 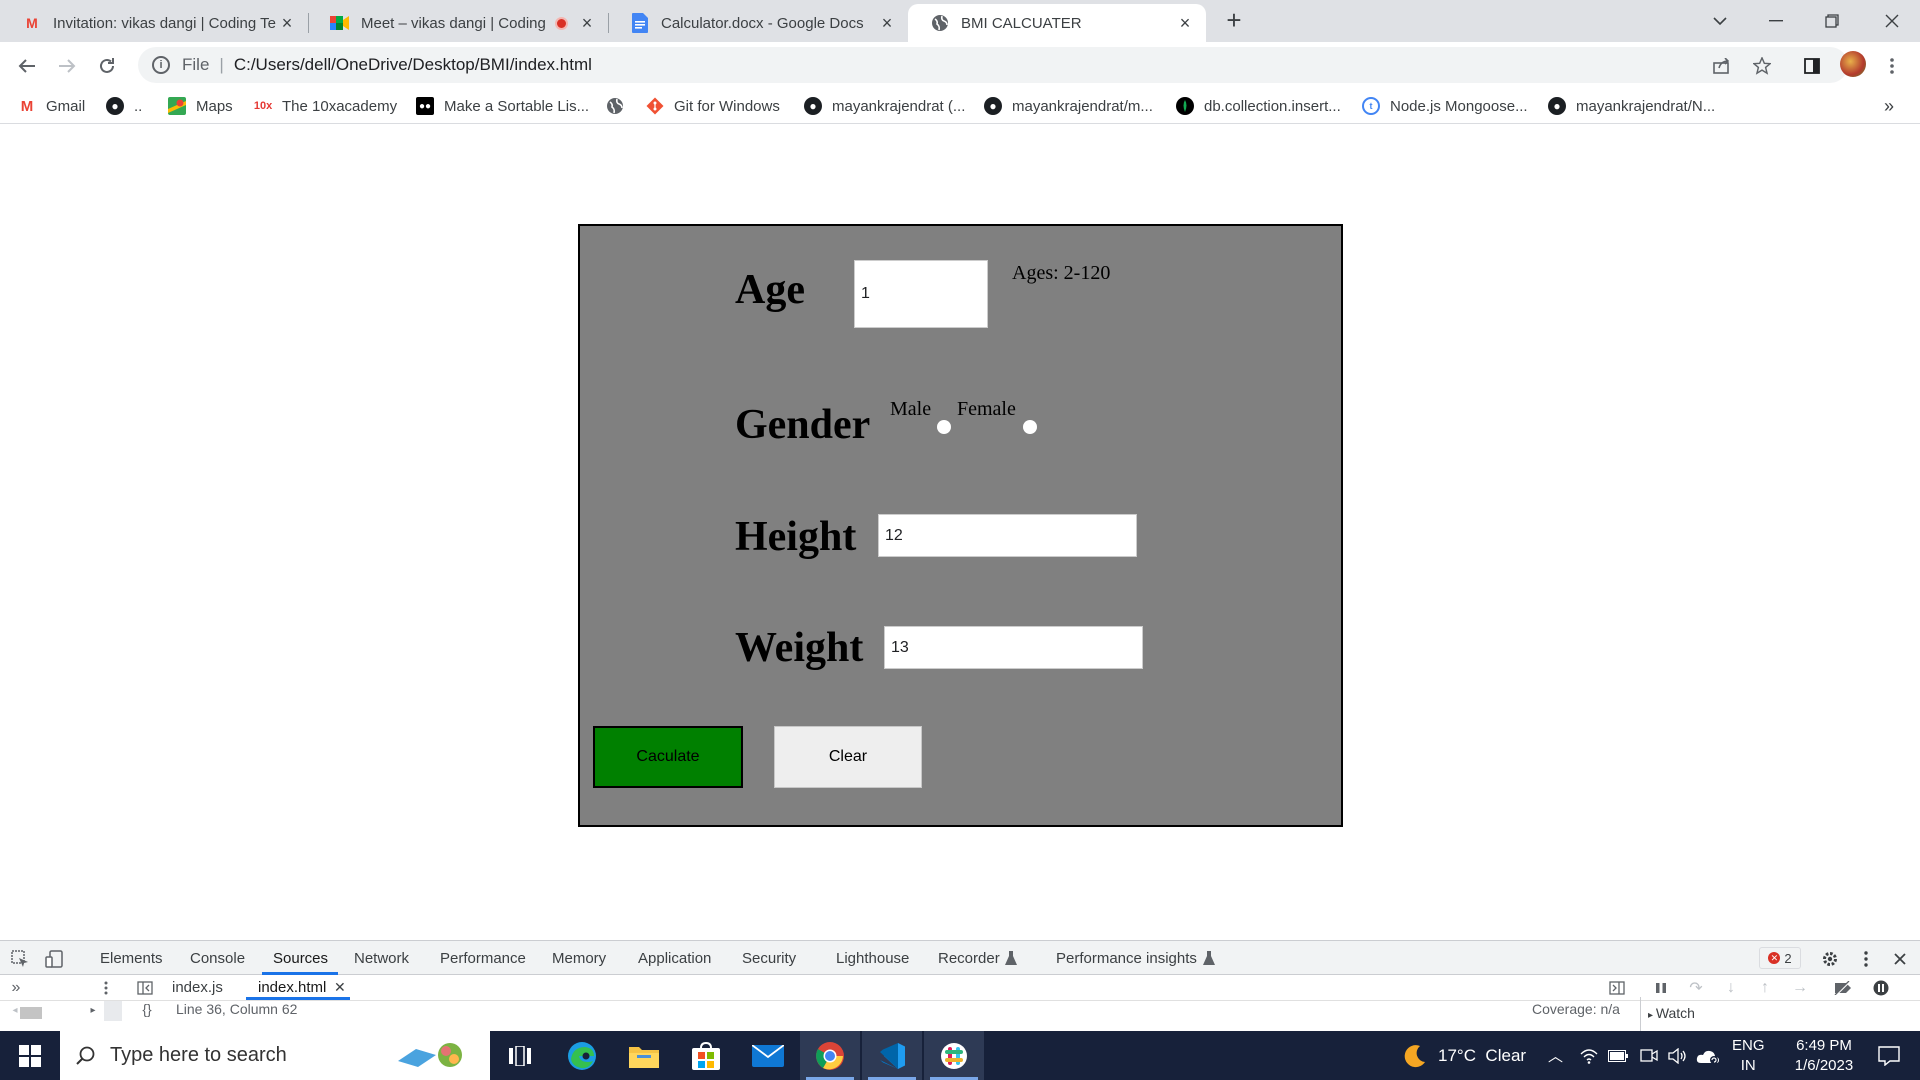 What do you see at coordinates (1661, 988) in the screenshot?
I see `pause-icon` at bounding box center [1661, 988].